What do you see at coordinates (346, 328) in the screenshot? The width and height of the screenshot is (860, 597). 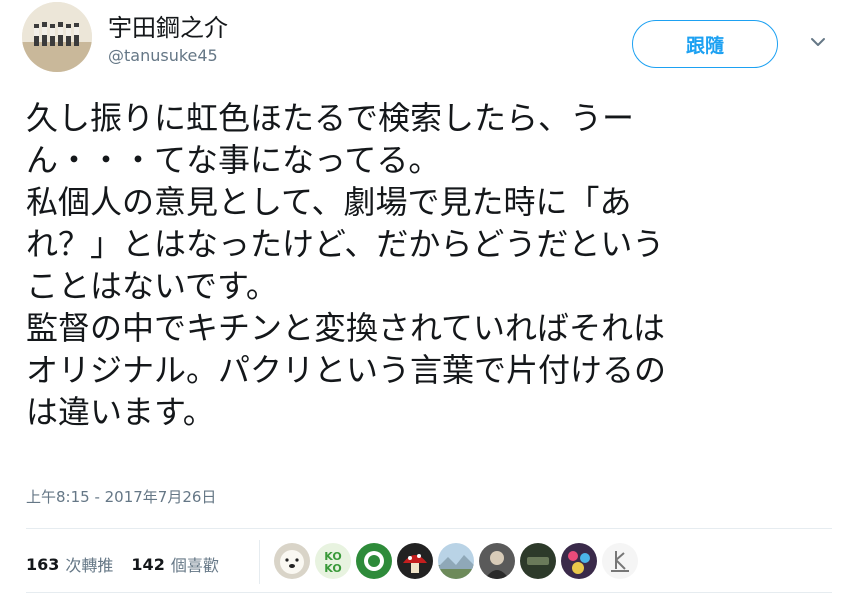 I see `tweet-text-line: 監督の中でキチンと変換されていればそれは` at bounding box center [346, 328].